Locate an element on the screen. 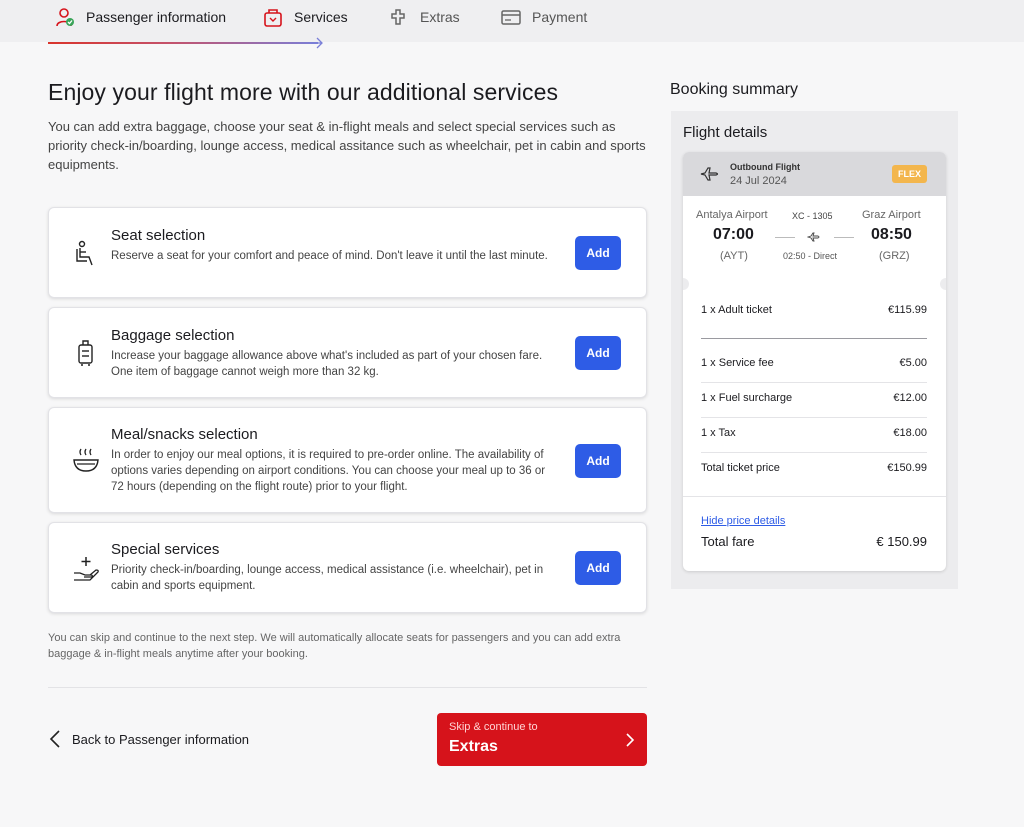 The image size is (1024, 827). service-title: Meal/snacks selection is located at coordinates (184, 434).